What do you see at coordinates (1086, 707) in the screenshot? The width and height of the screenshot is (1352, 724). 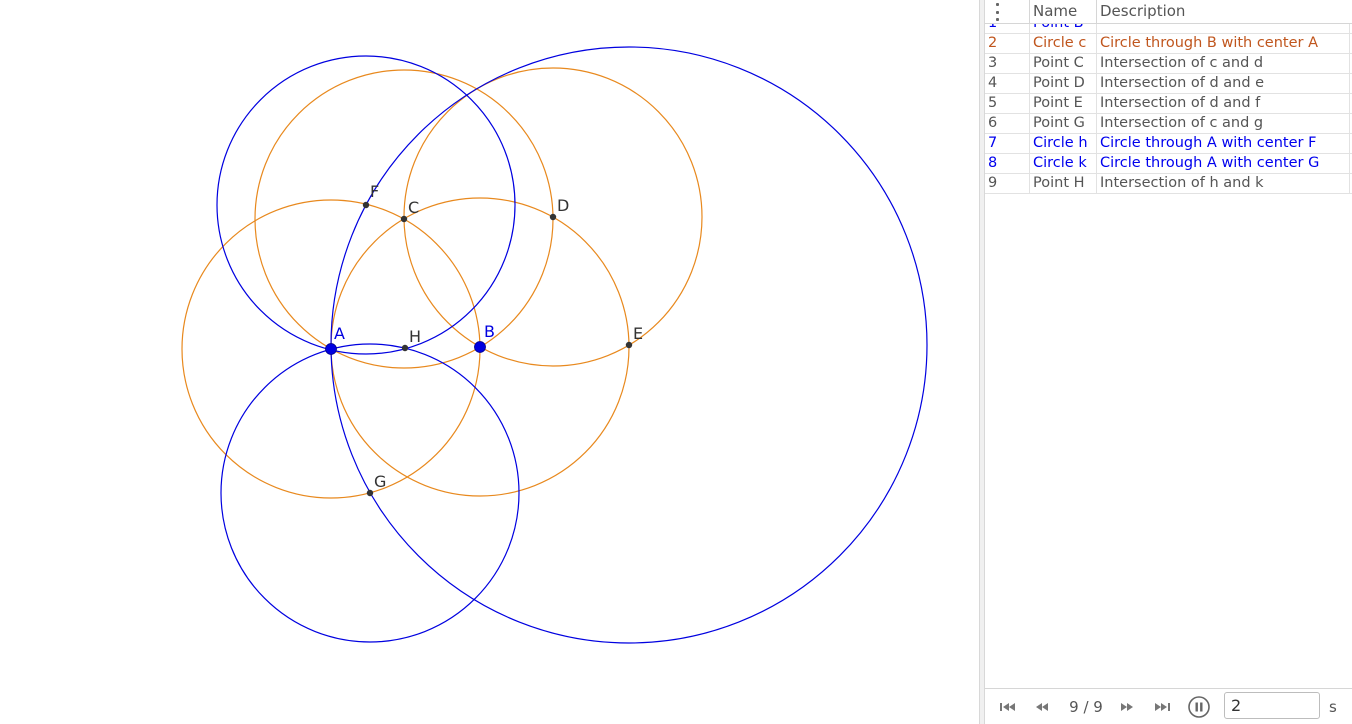 I see `step-counter: 9 / 9` at bounding box center [1086, 707].